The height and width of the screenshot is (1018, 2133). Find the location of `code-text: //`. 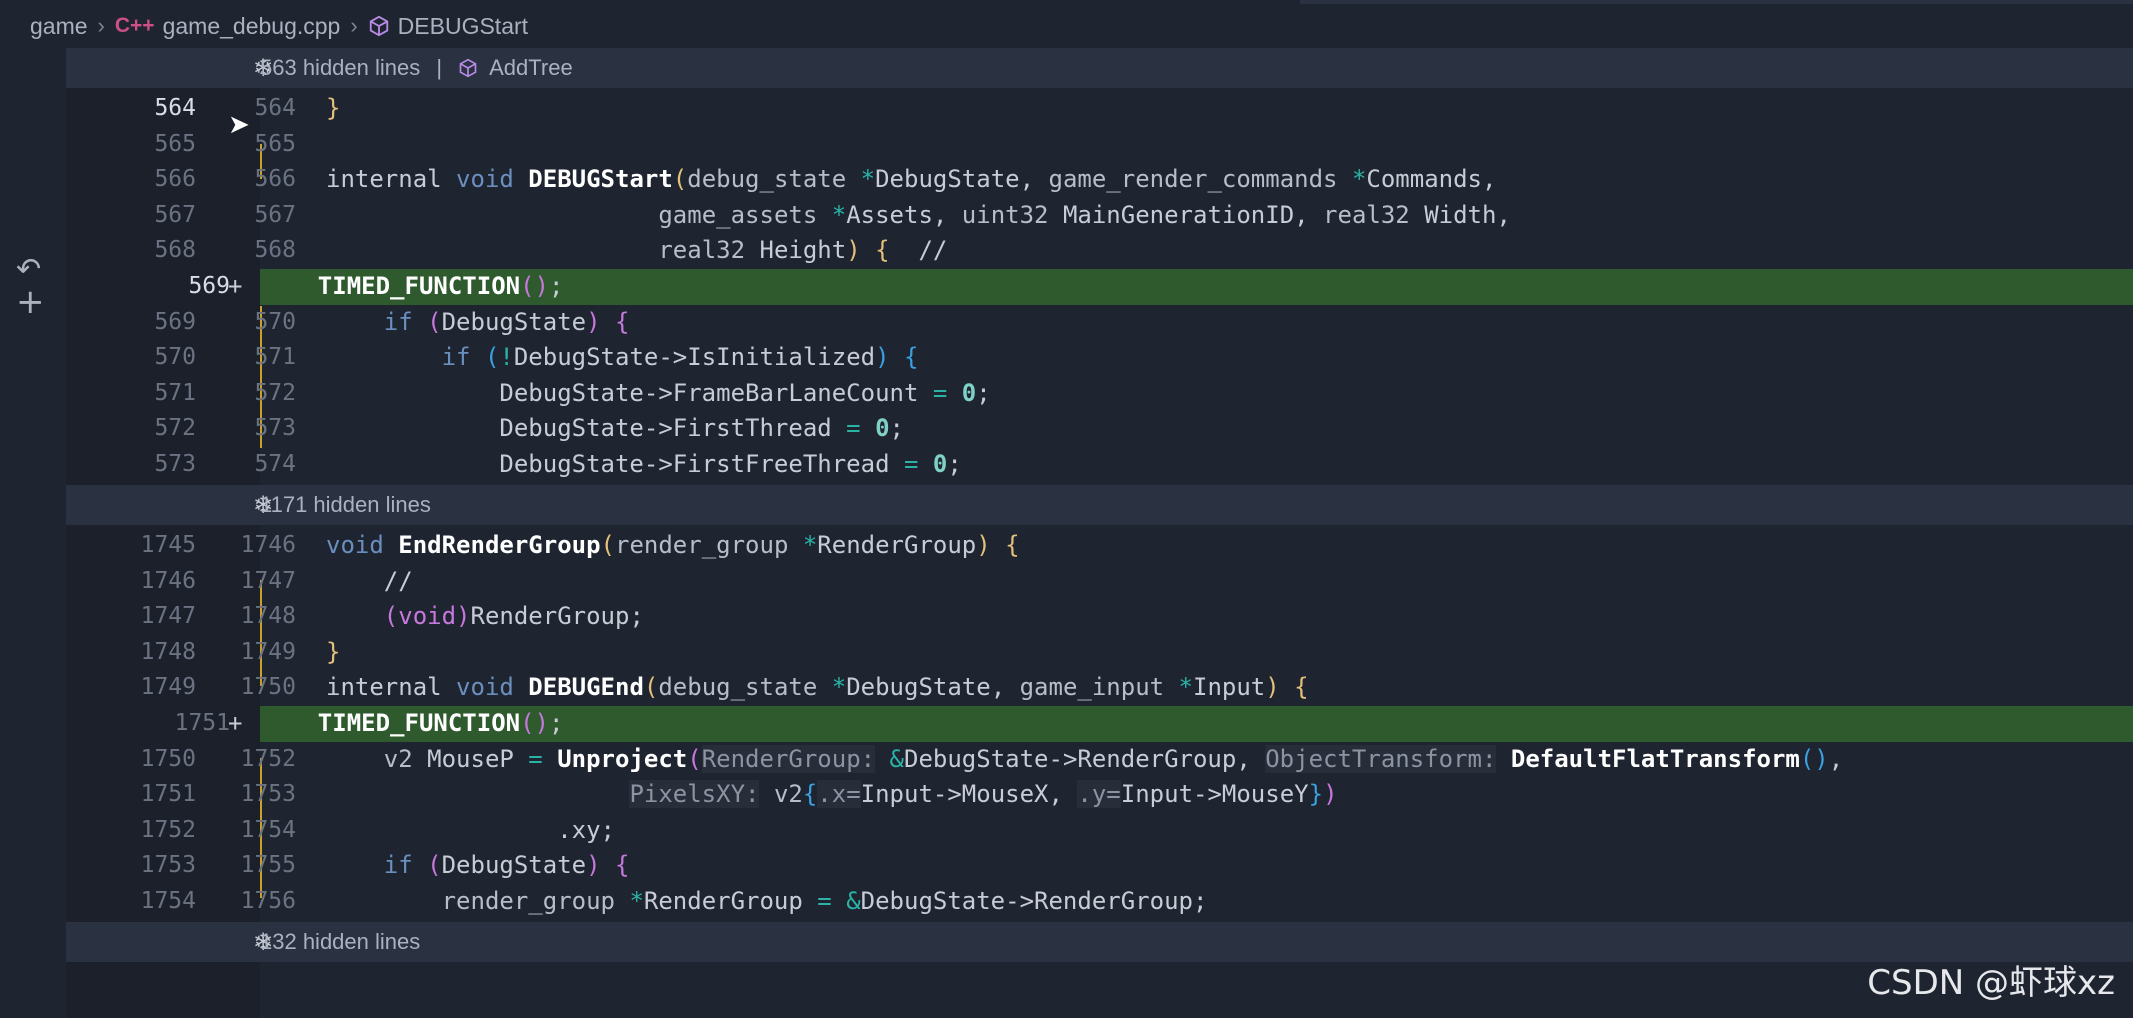

code-text: // is located at coordinates (398, 580).